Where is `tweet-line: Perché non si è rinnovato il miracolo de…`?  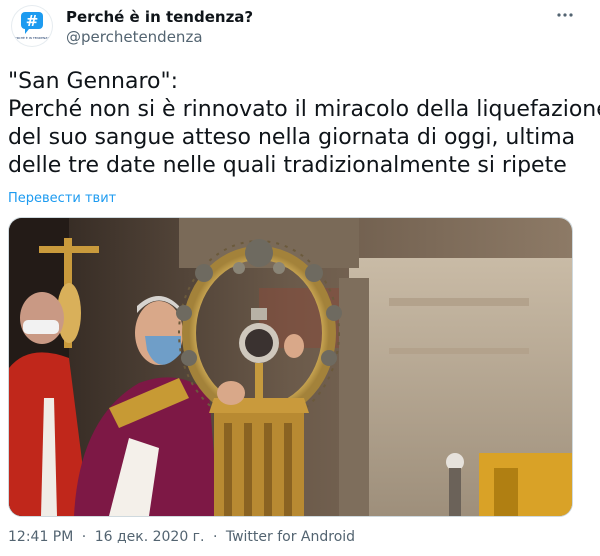
tweet-line: Perché non si è rinnovato il miracolo de… is located at coordinates (304, 109).